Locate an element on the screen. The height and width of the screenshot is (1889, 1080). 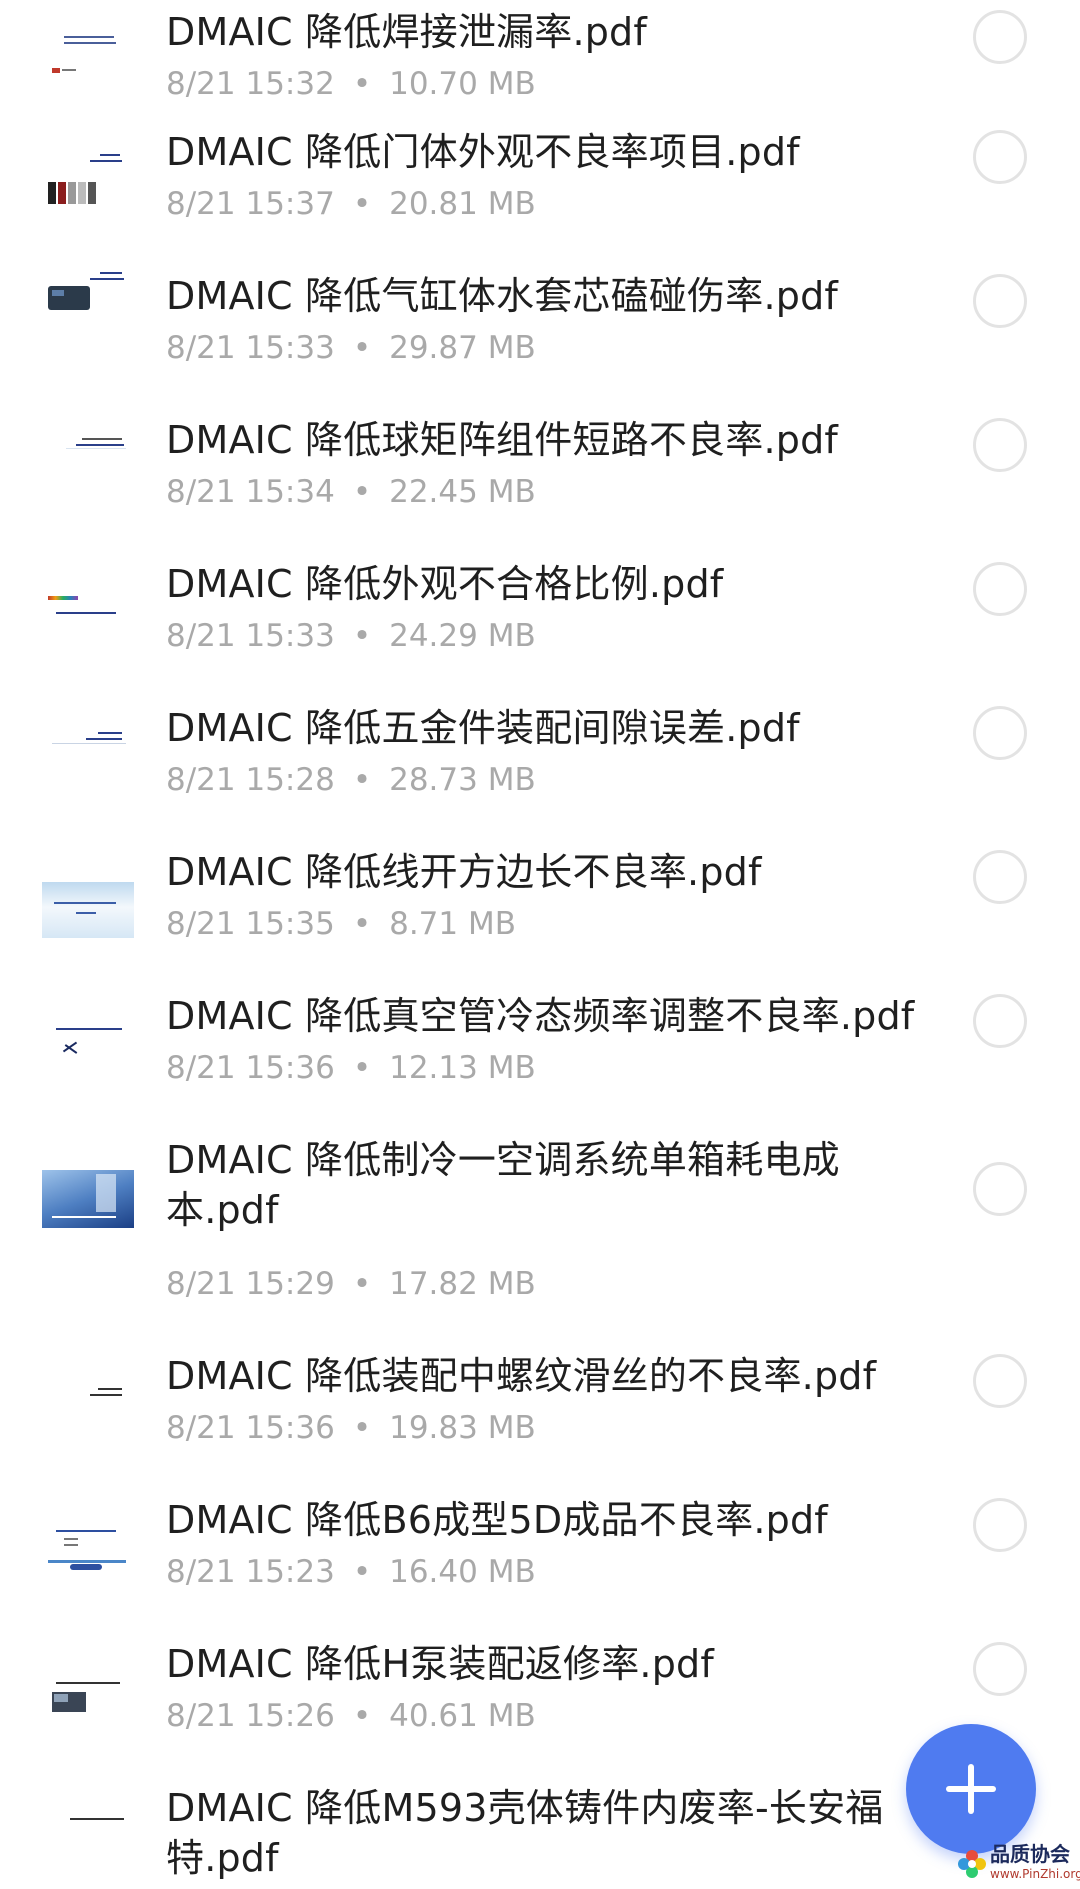
file-time: 8/21 15:28 is located at coordinates (250, 780).